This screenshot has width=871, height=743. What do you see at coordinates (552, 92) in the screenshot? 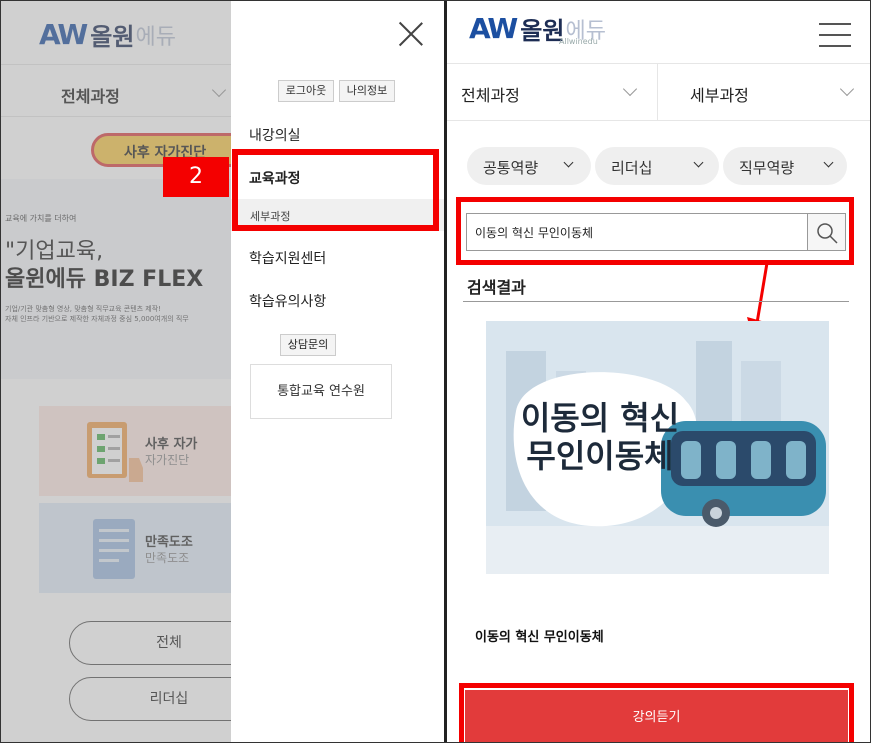
I see `course-select: 전체과정` at bounding box center [552, 92].